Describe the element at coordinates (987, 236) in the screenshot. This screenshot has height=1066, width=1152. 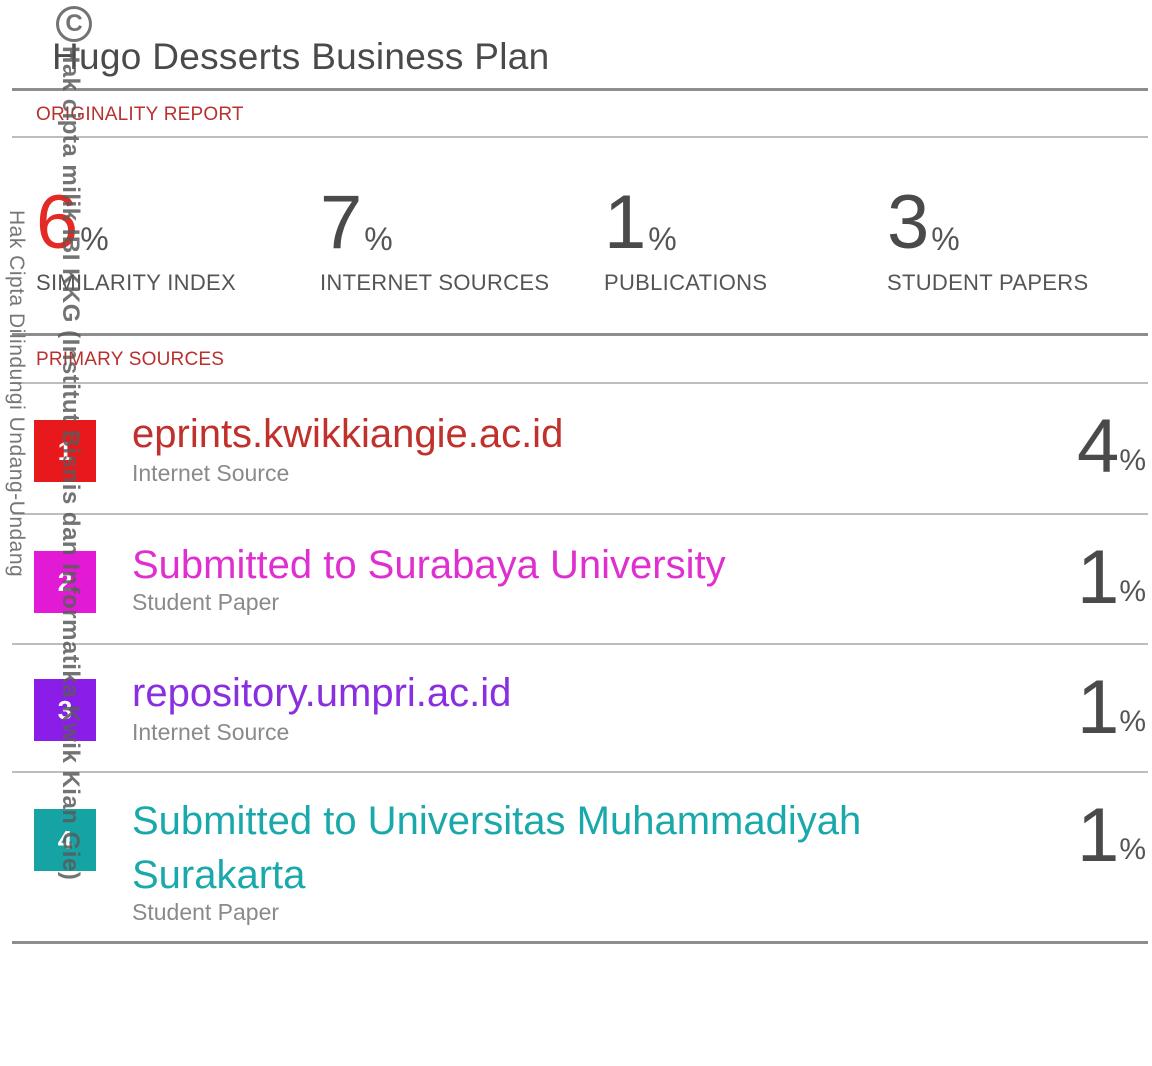
I see `student-papers-stat: 3% STUDENT PAPERS` at that location.